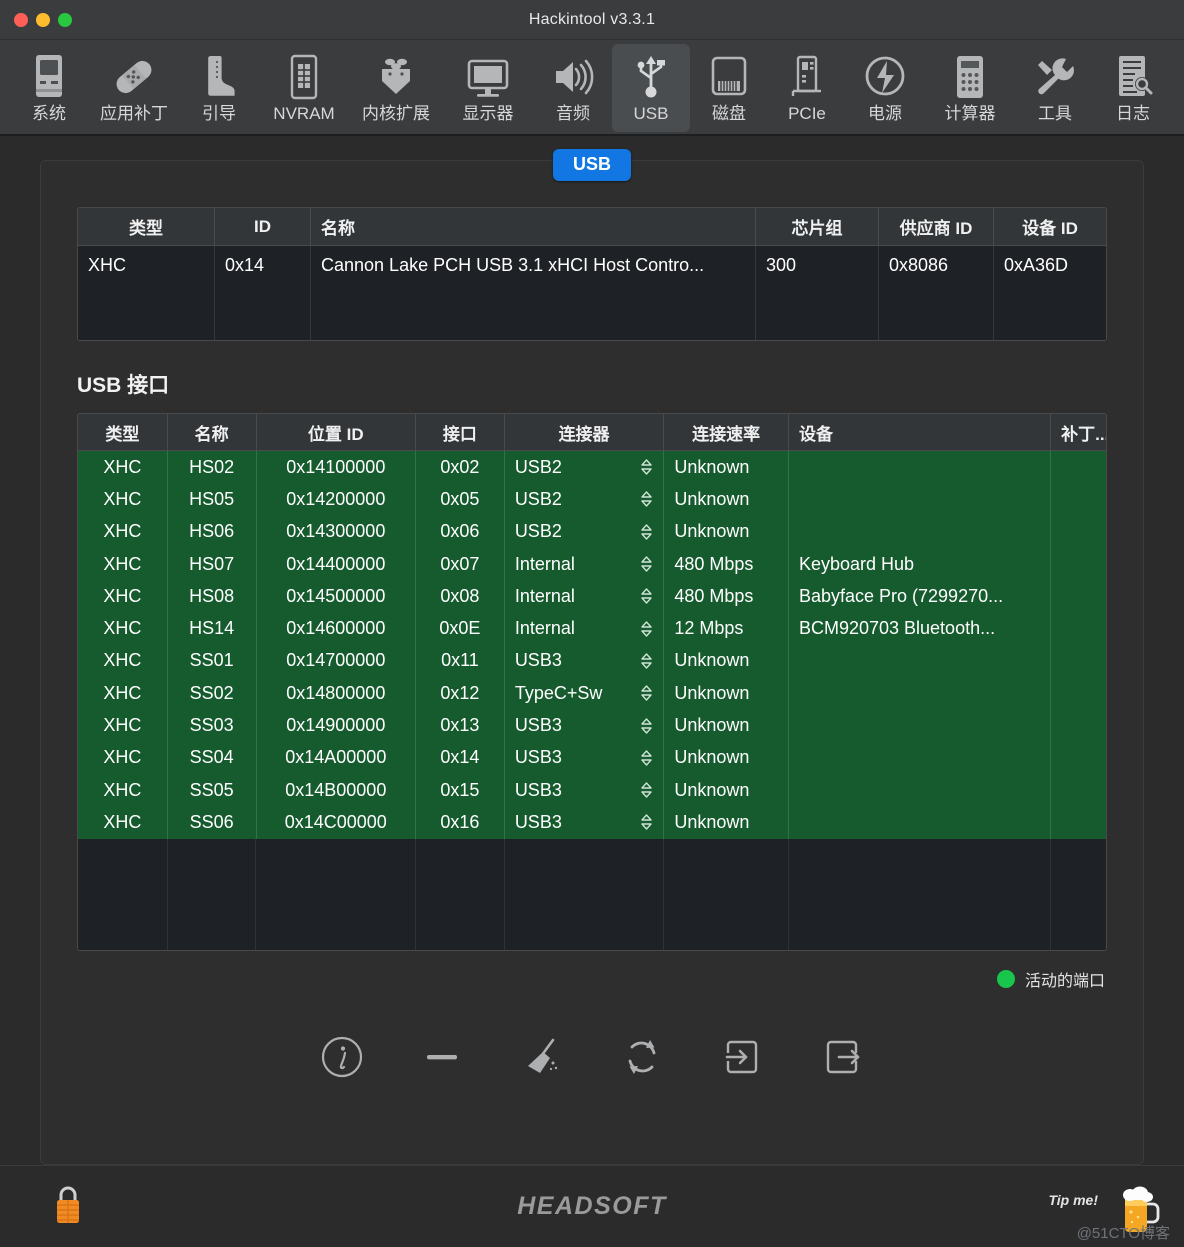  I want to click on zoom-button, so click(65, 19).